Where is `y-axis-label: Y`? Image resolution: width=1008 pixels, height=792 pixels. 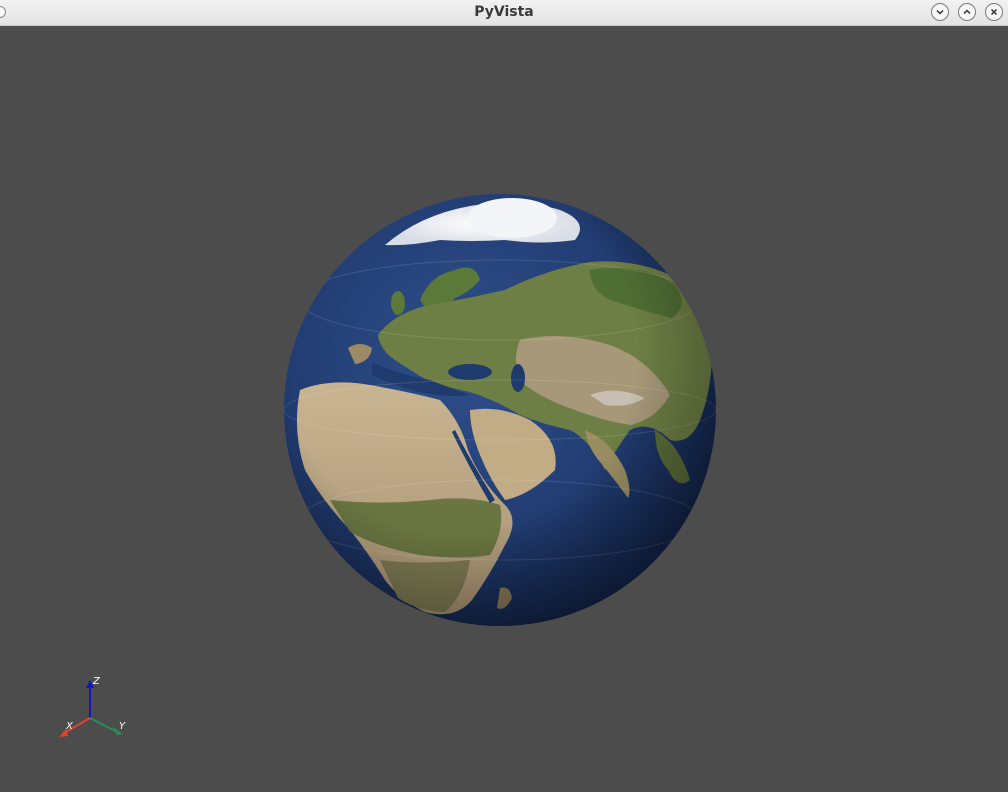 y-axis-label: Y is located at coordinates (122, 726).